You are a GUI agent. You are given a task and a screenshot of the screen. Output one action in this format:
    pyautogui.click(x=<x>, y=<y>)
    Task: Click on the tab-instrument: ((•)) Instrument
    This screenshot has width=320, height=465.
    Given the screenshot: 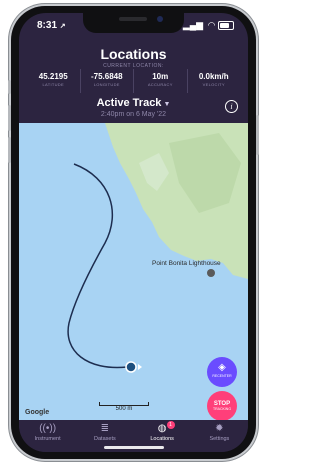 What is the action you would take?
    pyautogui.click(x=47, y=436)
    